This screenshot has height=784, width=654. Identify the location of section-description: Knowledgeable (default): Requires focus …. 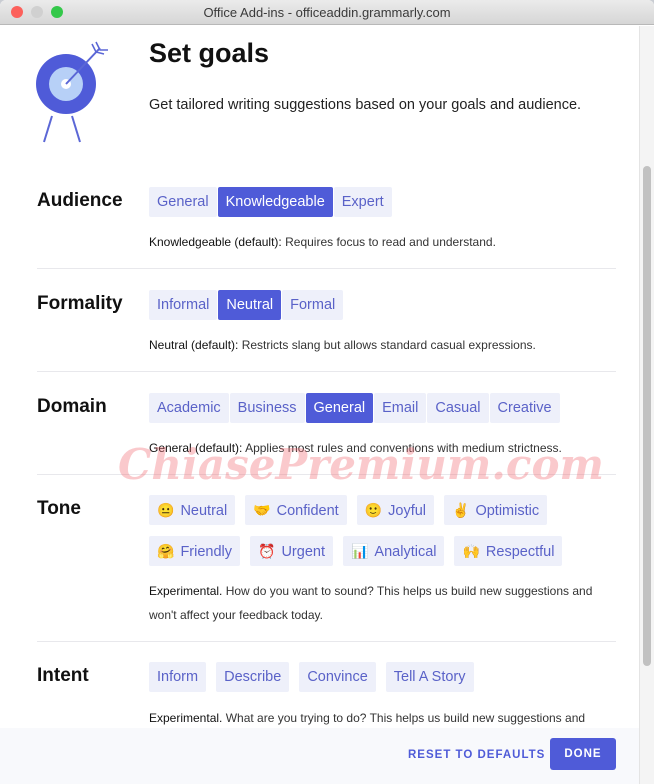
(384, 242).